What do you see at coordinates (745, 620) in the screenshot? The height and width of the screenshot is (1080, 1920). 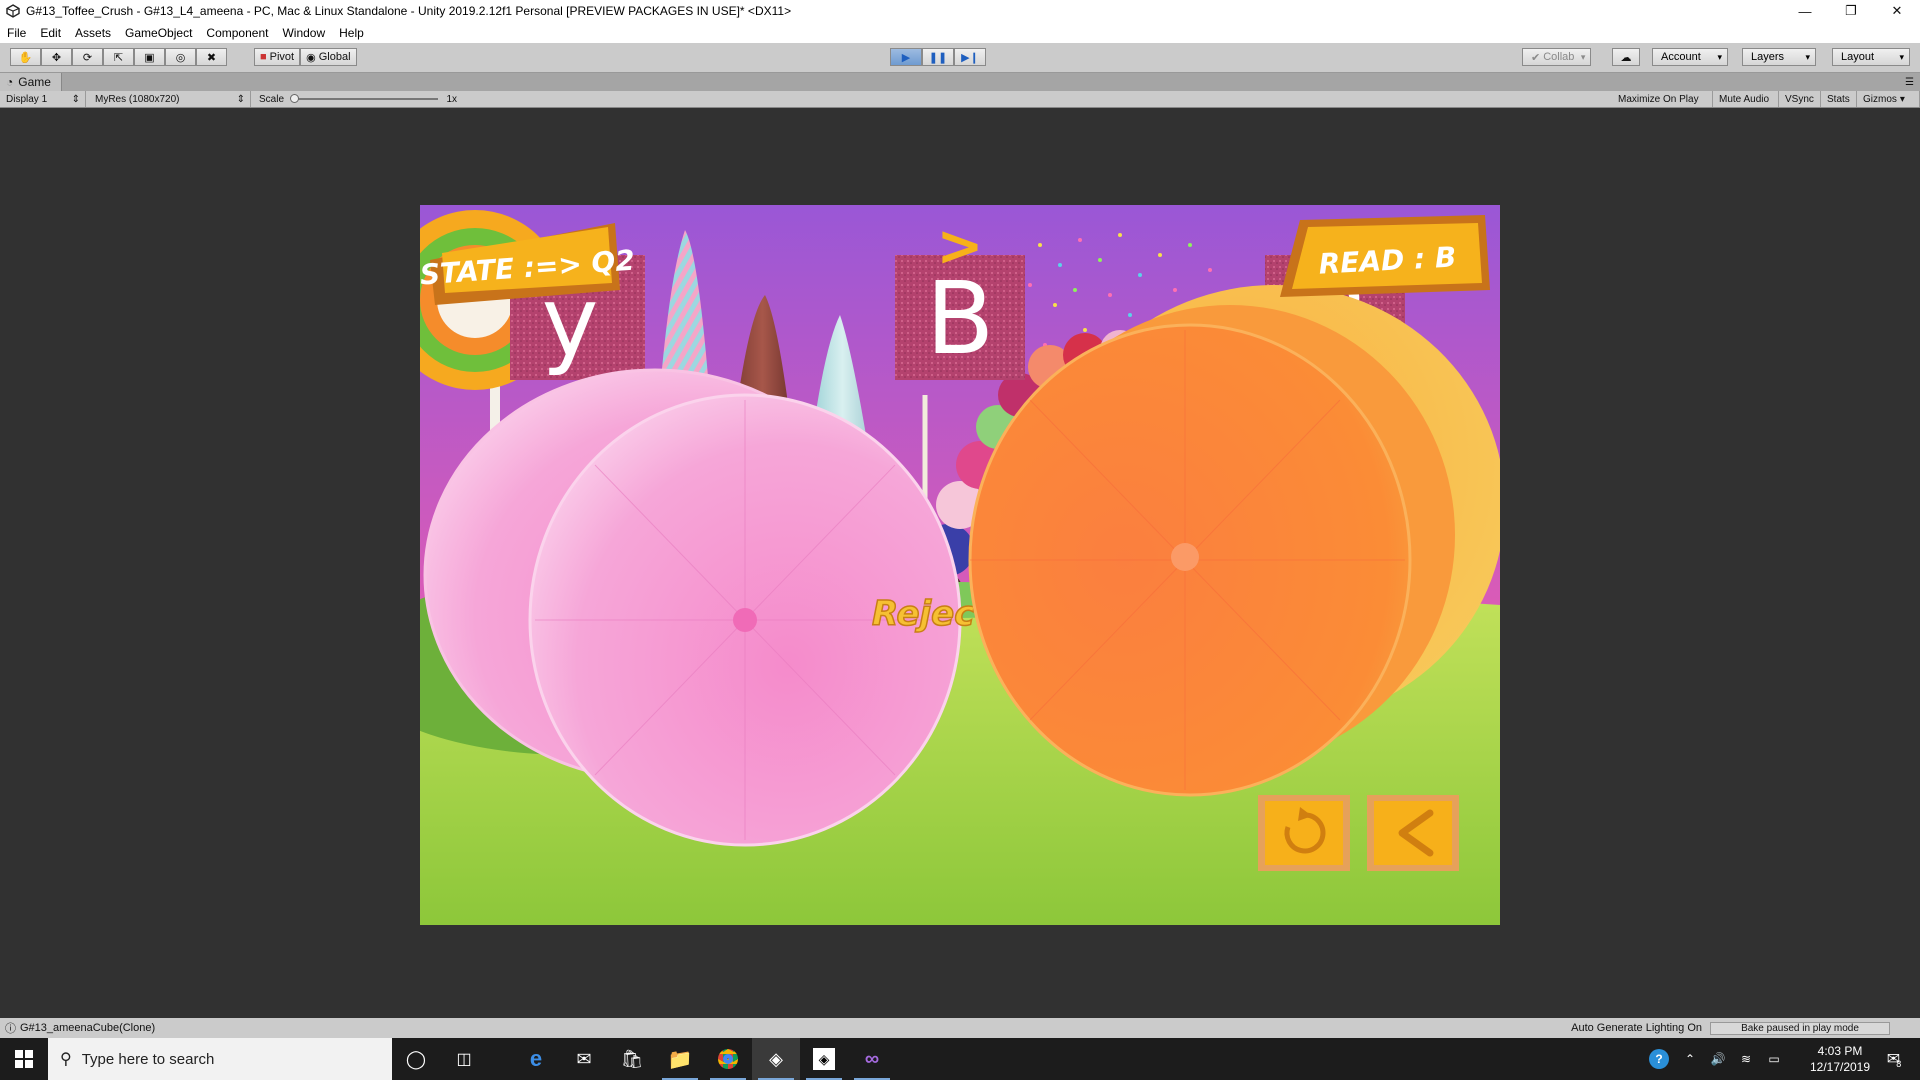 I see `pink-candy-center` at bounding box center [745, 620].